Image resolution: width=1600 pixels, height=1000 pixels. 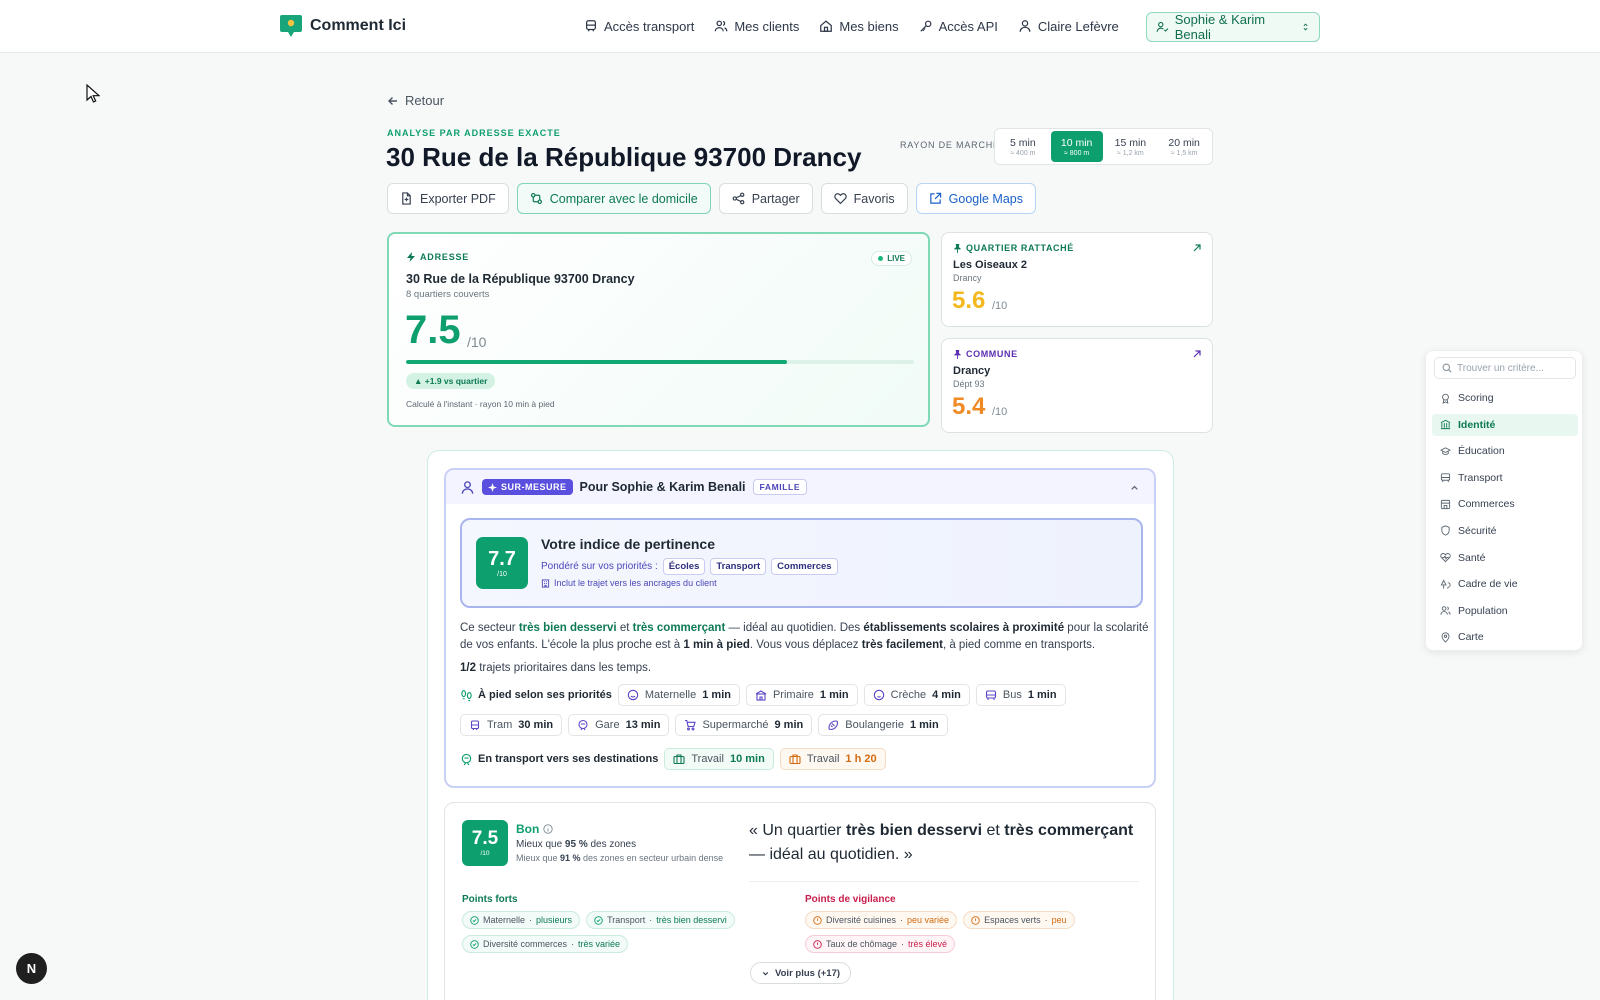 What do you see at coordinates (1505, 451) in the screenshot?
I see `sidebar-item-education: Éducation` at bounding box center [1505, 451].